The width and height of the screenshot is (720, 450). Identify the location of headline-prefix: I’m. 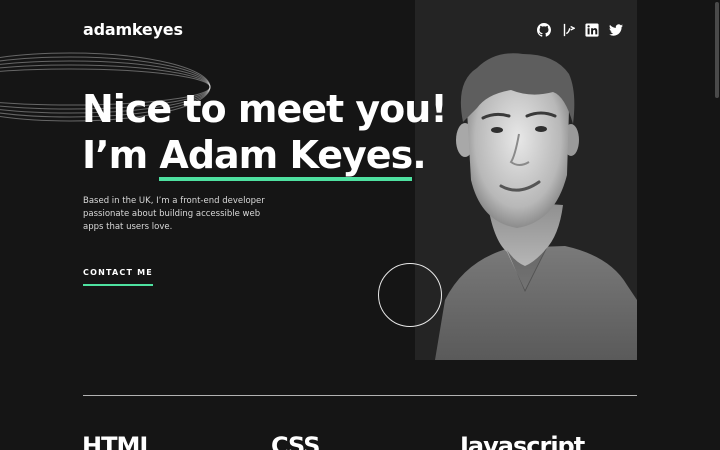
(121, 155).